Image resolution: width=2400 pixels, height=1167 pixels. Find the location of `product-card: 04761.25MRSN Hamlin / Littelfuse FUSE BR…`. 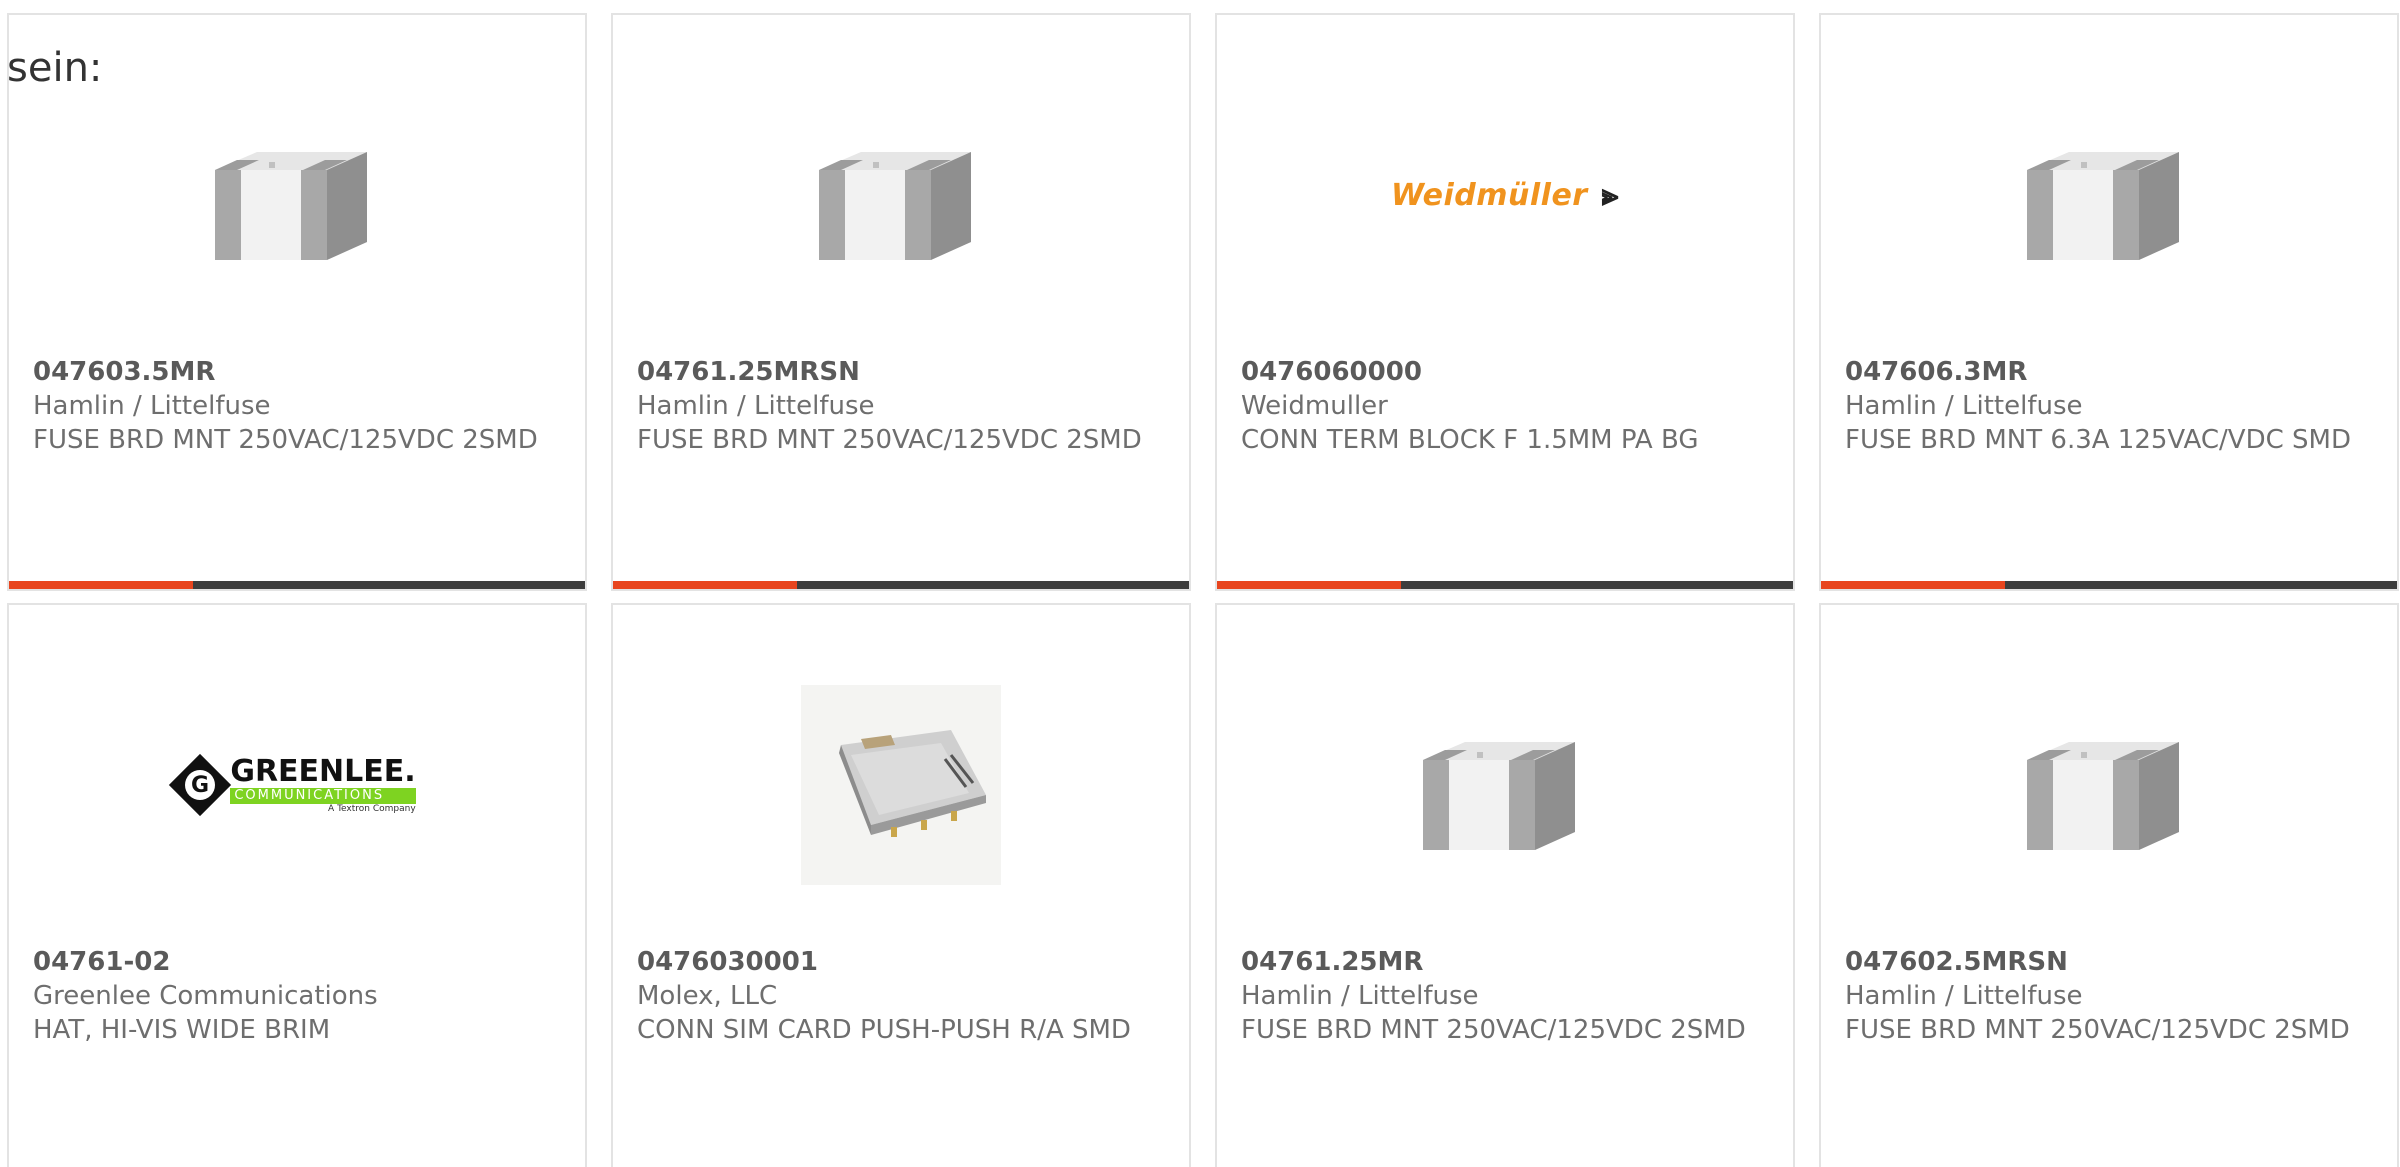

product-card: 04761.25MRSN Hamlin / Littelfuse FUSE BR… is located at coordinates (901, 302).